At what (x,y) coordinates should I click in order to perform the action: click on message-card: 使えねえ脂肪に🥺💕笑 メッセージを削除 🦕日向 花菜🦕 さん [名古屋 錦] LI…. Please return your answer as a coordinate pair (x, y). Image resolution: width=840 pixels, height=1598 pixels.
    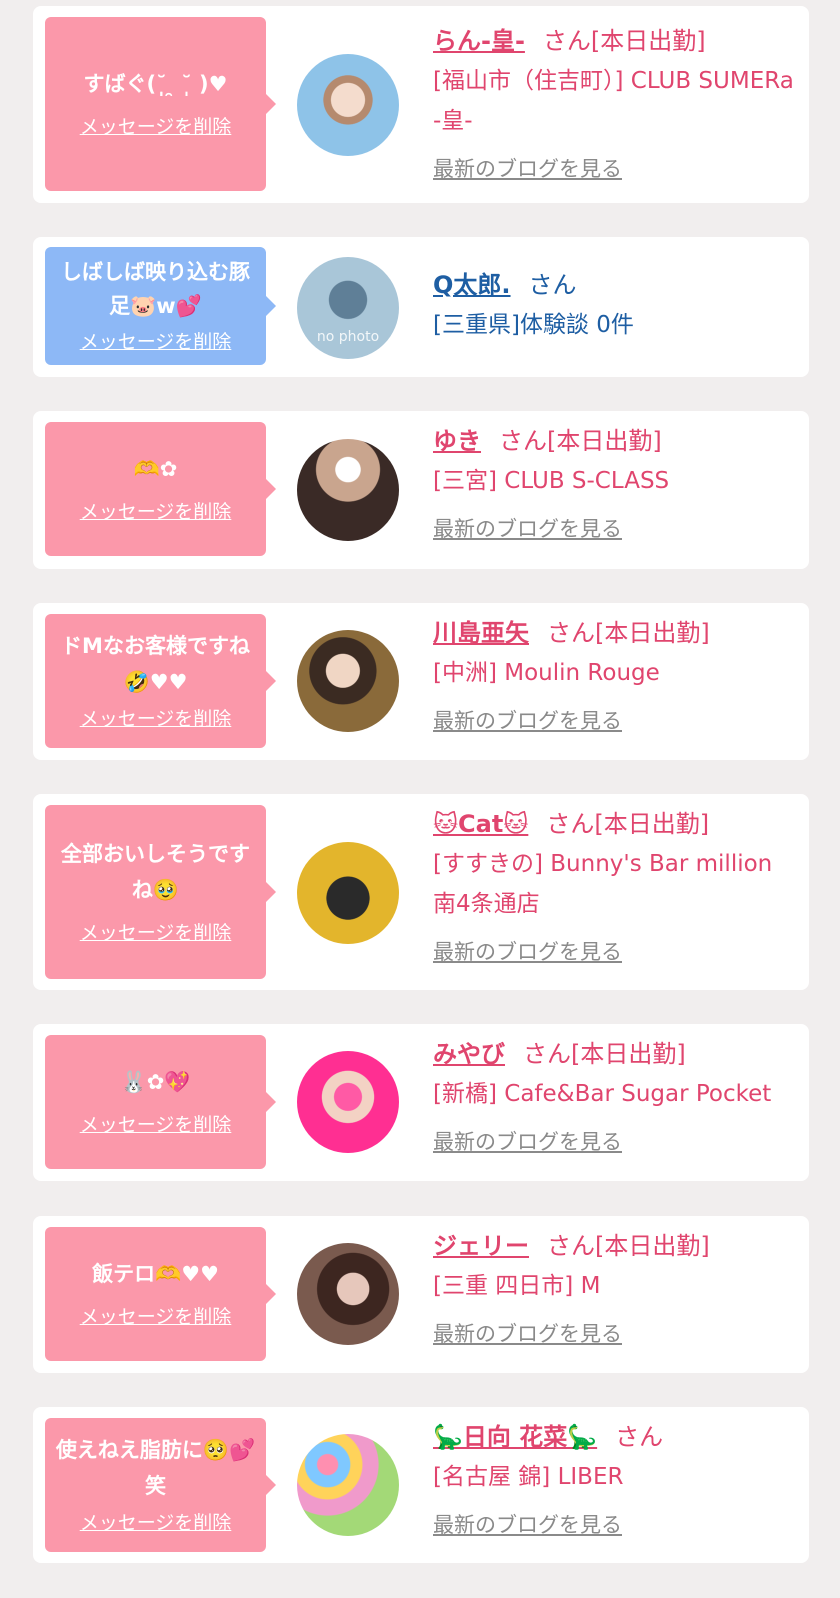
    Looking at the image, I should click on (421, 1485).